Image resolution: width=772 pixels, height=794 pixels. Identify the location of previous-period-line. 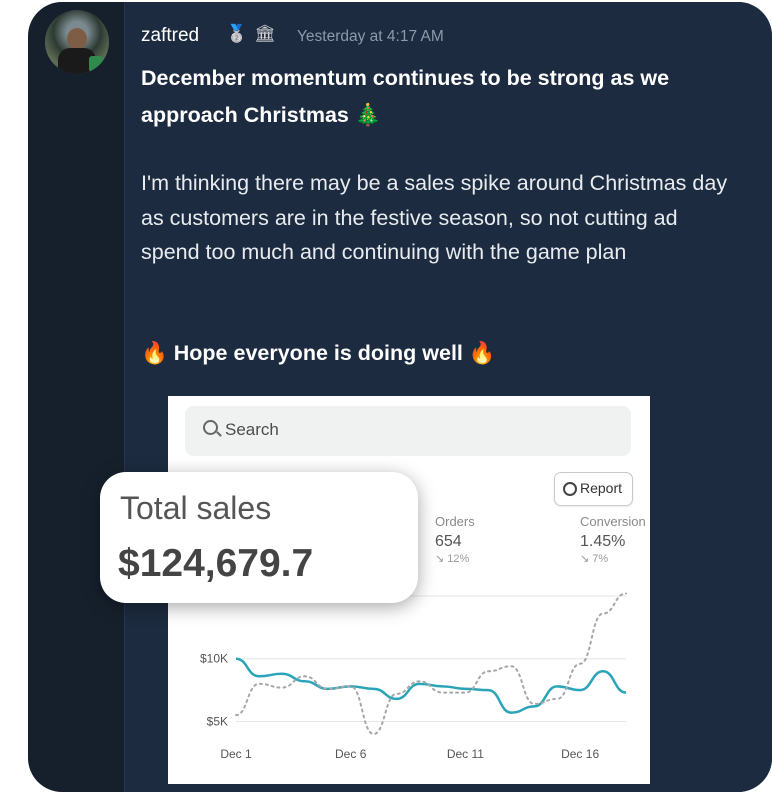
(431, 664).